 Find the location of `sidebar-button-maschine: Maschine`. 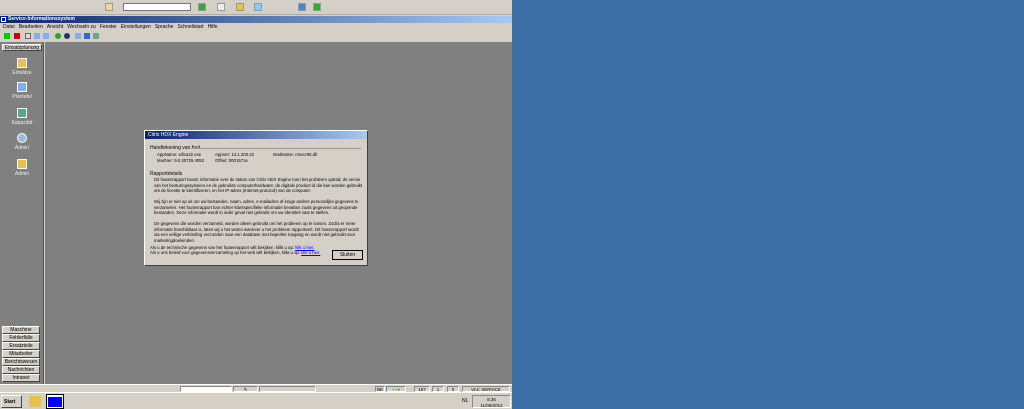

sidebar-button-maschine: Maschine is located at coordinates (21, 330).